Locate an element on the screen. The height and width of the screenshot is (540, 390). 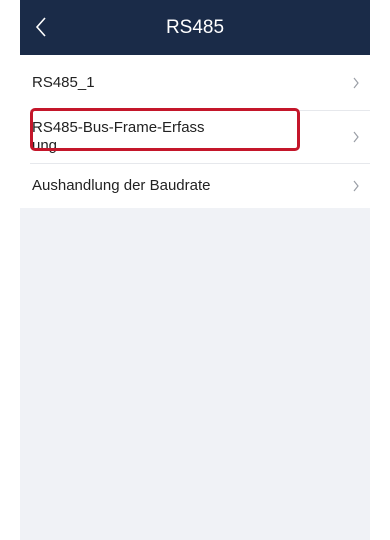
chevron-left-icon is located at coordinates (40, 27).